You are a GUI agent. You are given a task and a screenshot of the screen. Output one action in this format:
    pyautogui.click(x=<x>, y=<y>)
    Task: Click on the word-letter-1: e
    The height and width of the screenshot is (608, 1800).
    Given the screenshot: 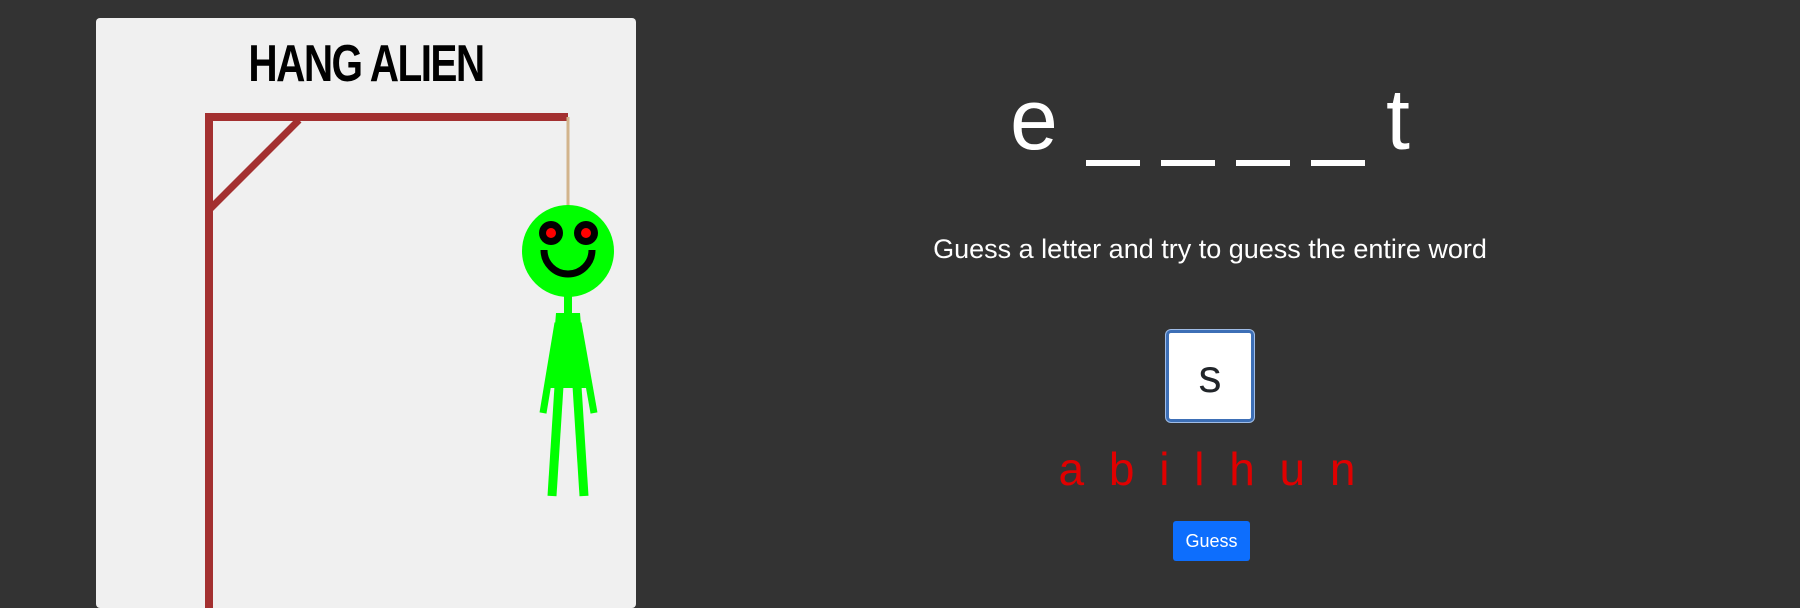 What is the action you would take?
    pyautogui.click(x=1034, y=120)
    